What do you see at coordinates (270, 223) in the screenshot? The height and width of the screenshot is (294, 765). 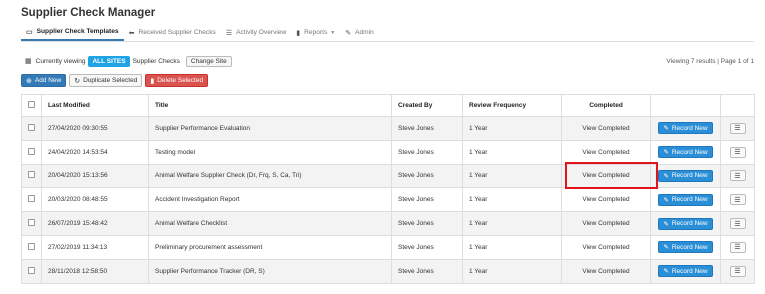 I see `cell-title: Animal Welfare Checklist` at bounding box center [270, 223].